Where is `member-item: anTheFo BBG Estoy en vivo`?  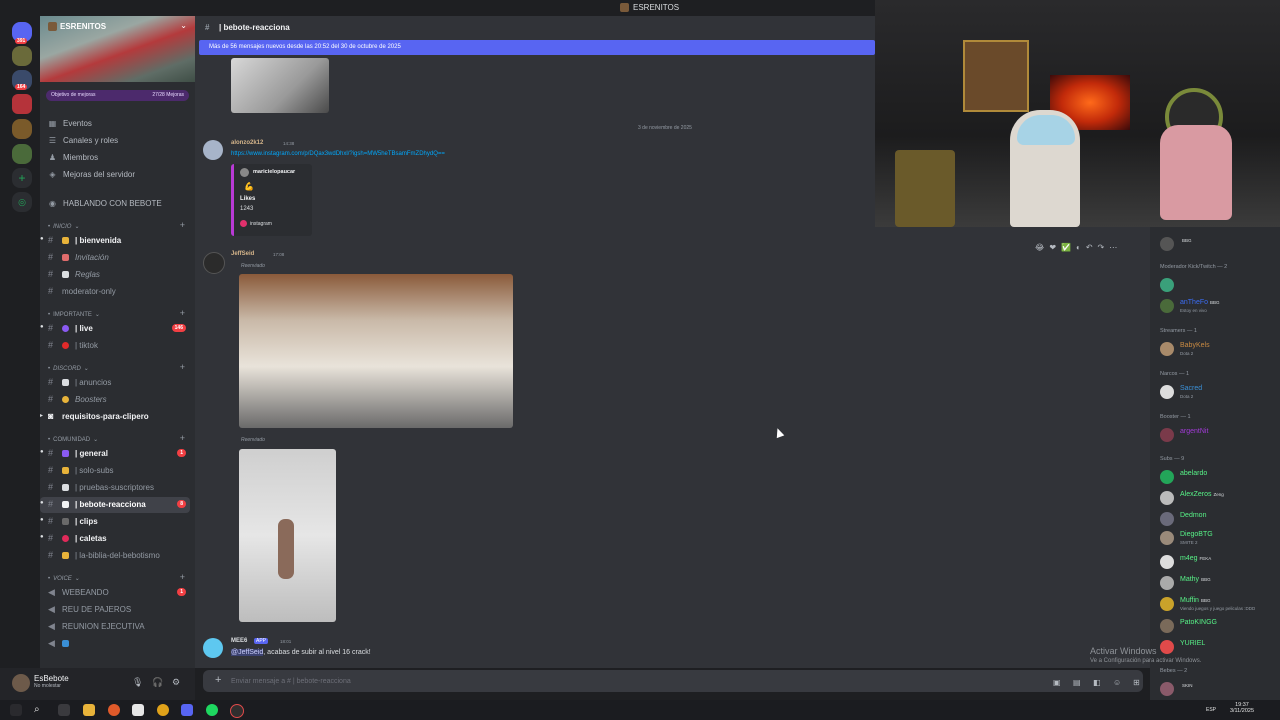
member-item: anTheFo BBG Estoy en vivo is located at coordinates (1219, 306).